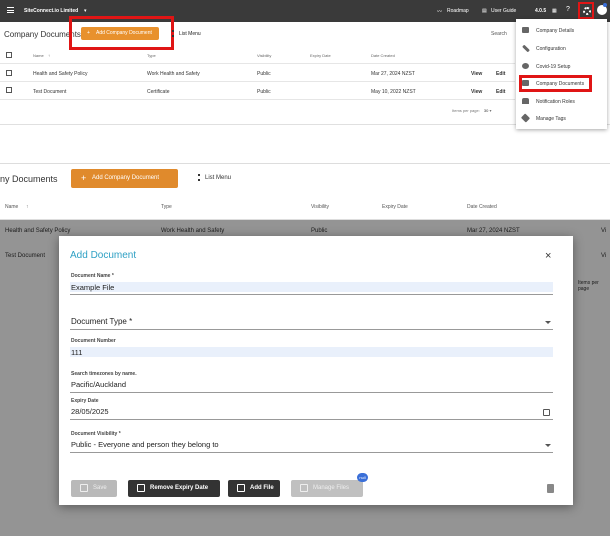 The width and height of the screenshot is (610, 536). What do you see at coordinates (84, 488) in the screenshot?
I see `save-icon` at bounding box center [84, 488].